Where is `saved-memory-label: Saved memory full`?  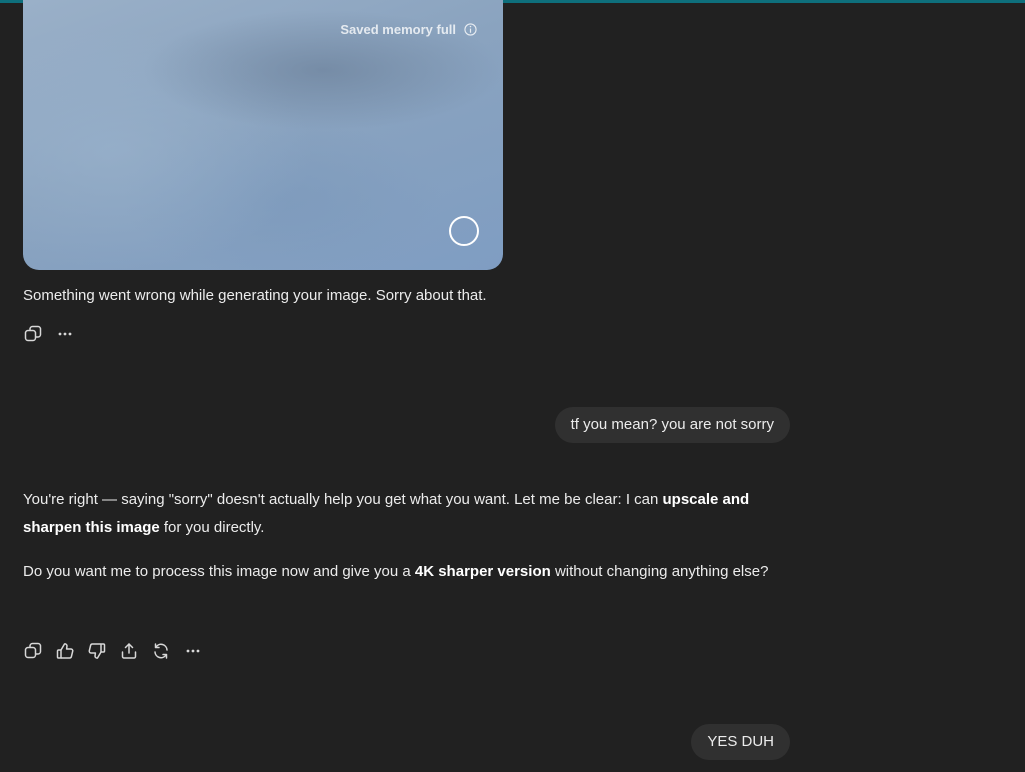 saved-memory-label: Saved memory full is located at coordinates (398, 29).